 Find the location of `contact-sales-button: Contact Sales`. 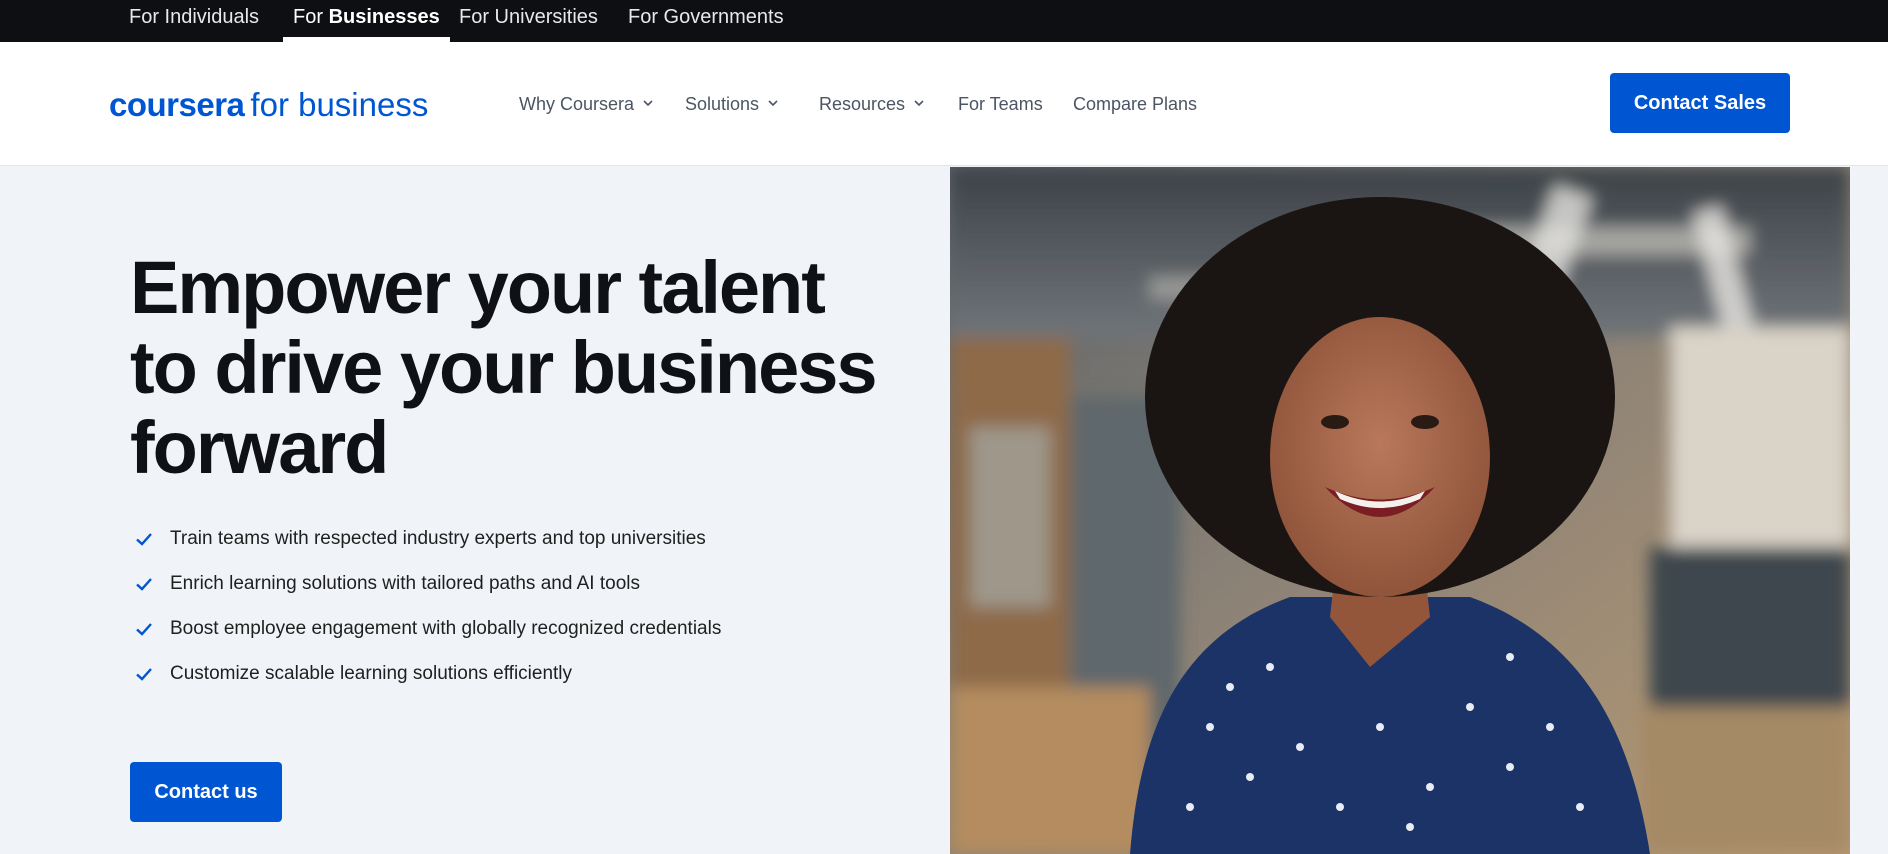

contact-sales-button: Contact Sales is located at coordinates (1700, 103).